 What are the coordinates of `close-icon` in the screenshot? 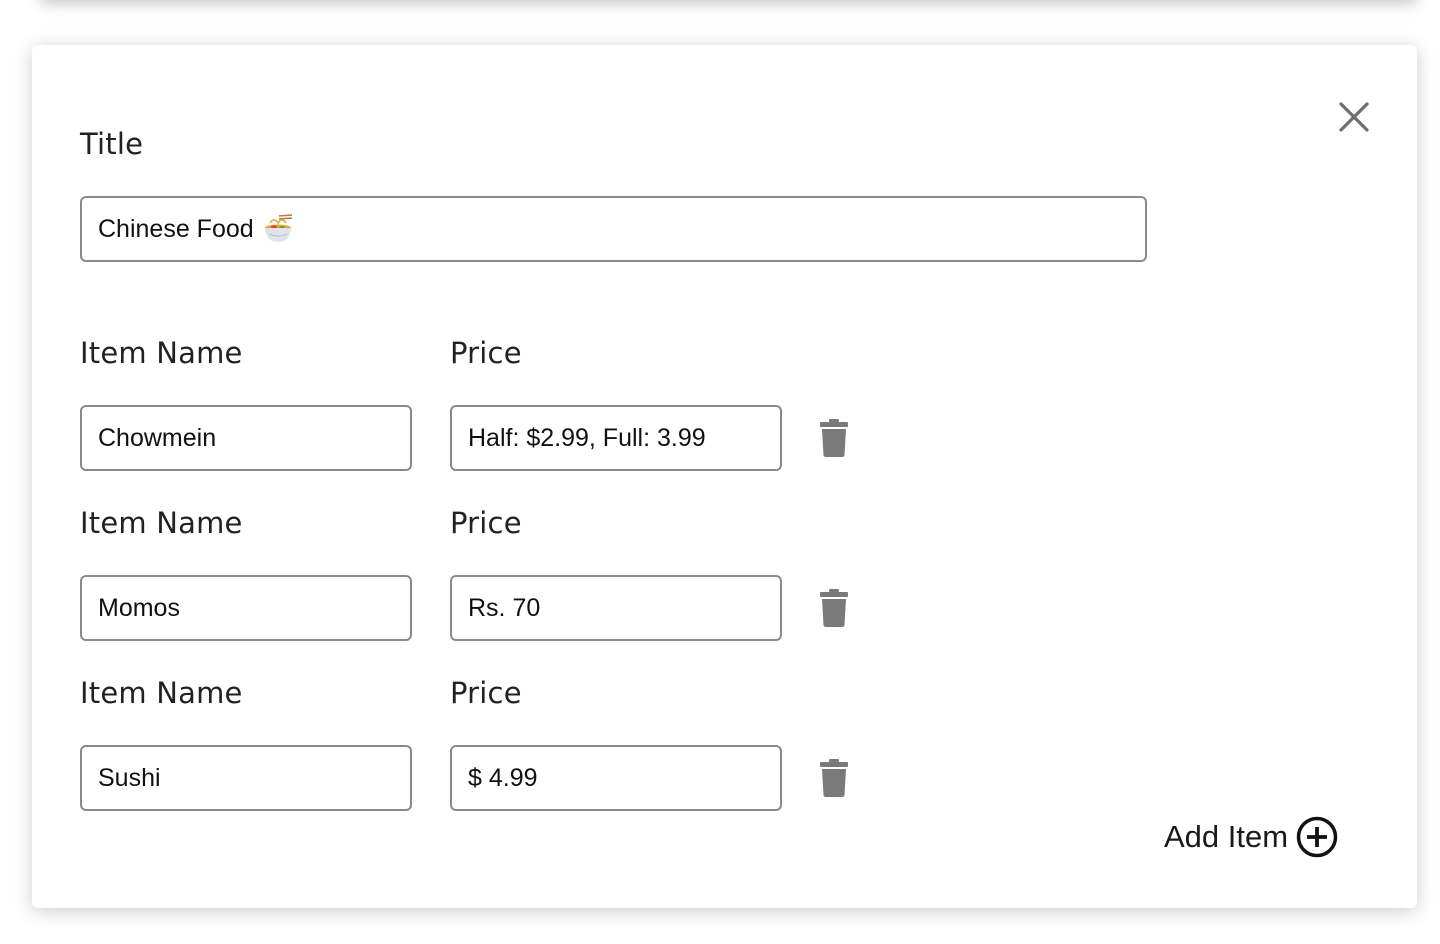 It's located at (1354, 117).